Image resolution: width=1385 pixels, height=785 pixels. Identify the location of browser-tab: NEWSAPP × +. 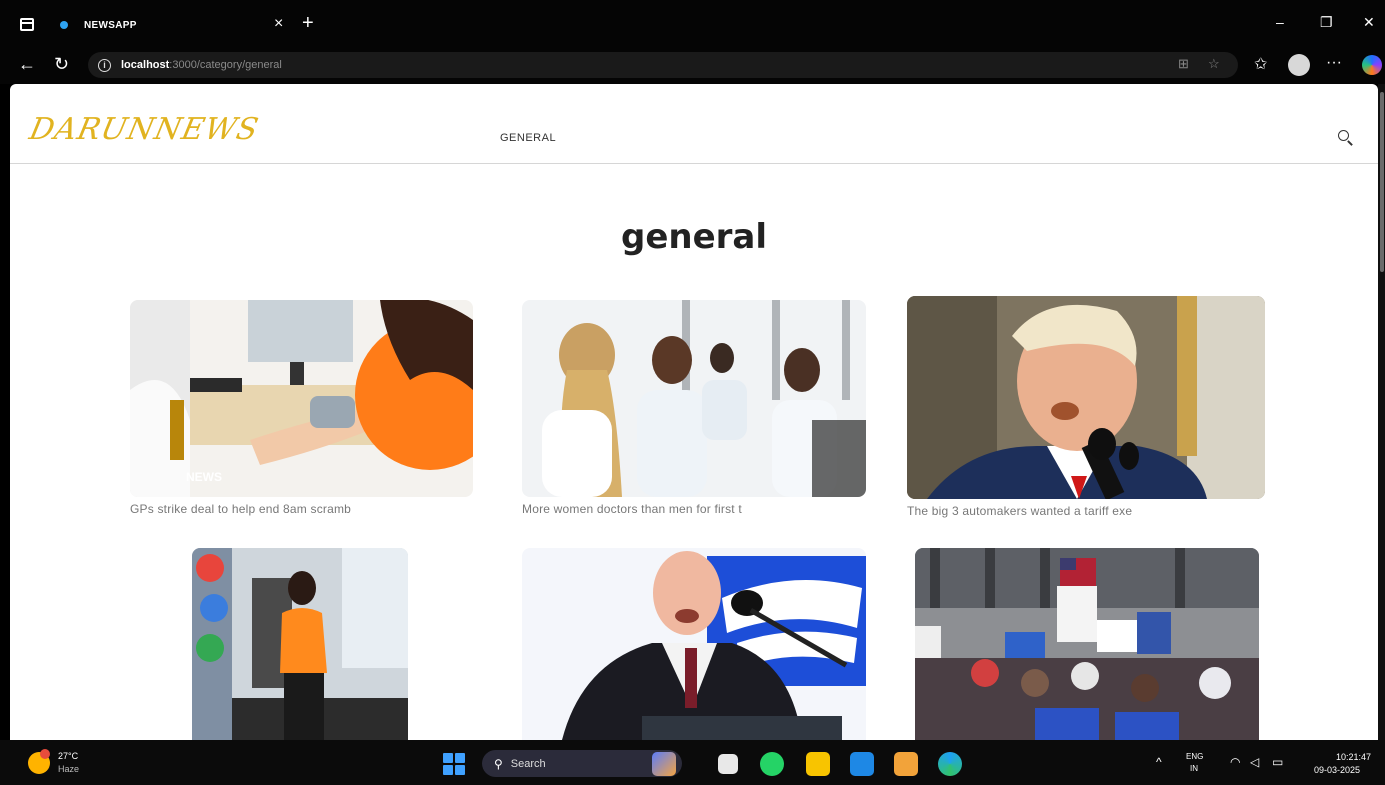
(195, 25).